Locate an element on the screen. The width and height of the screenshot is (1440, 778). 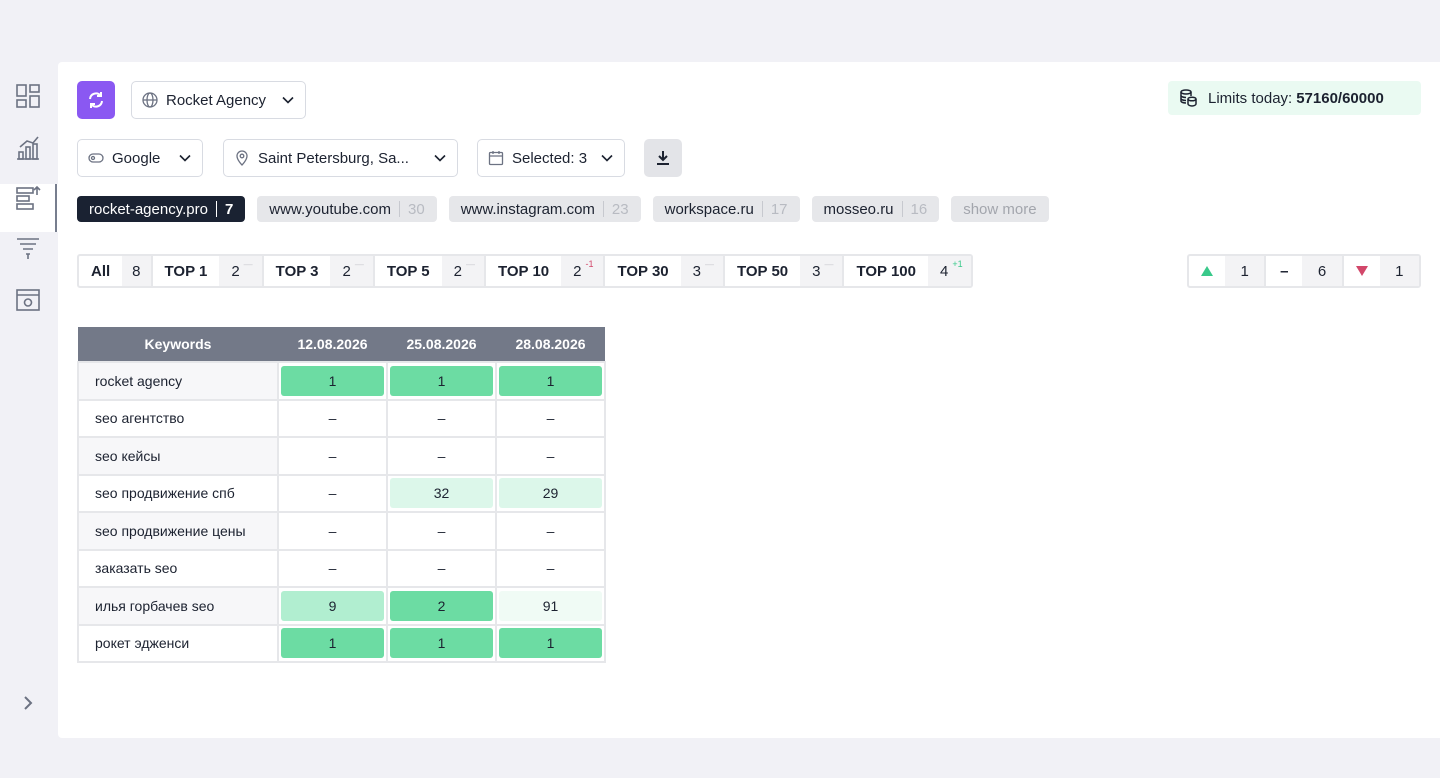
position-value: 2 is located at coordinates (441, 605).